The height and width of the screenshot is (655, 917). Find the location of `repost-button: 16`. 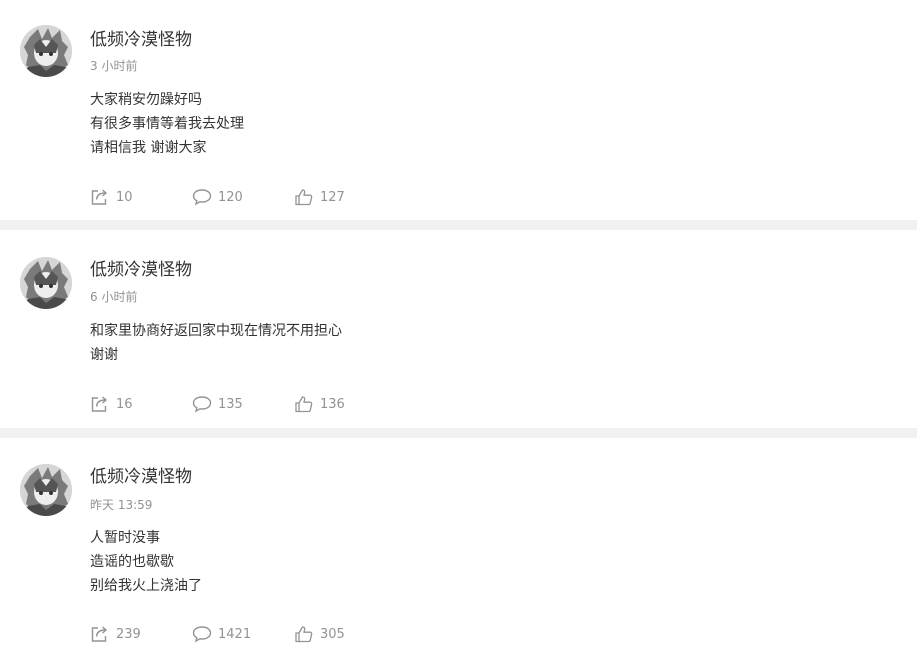

repost-button: 16 is located at coordinates (111, 404).